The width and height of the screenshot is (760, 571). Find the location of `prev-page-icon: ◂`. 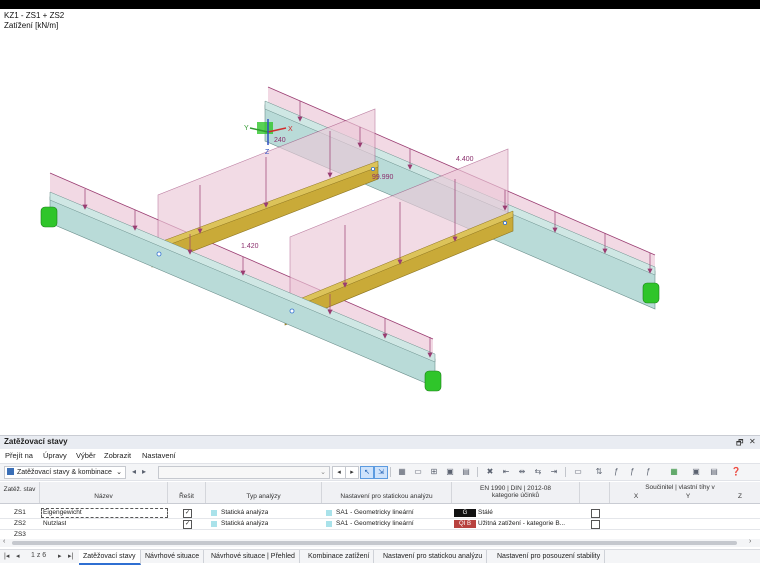

prev-page-icon: ◂ is located at coordinates (18, 556).